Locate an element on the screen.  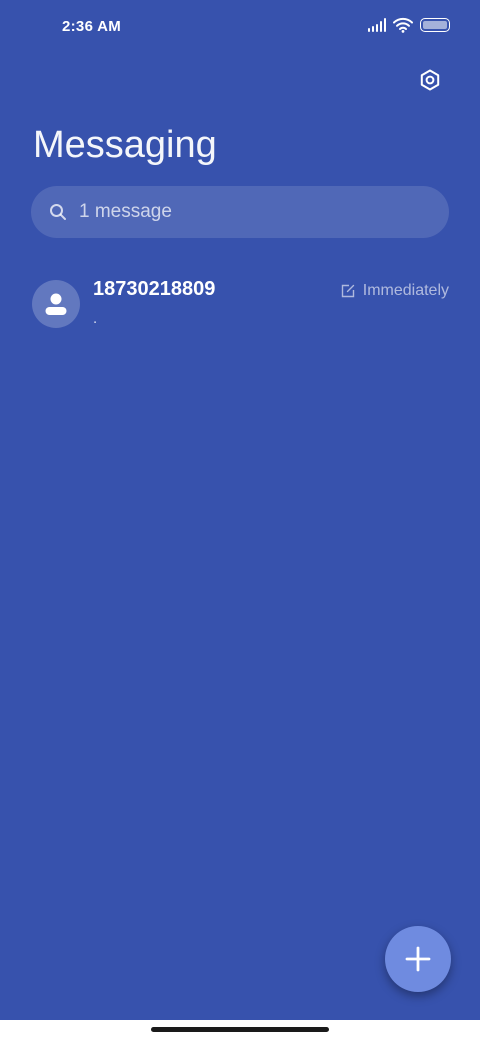
person-icon is located at coordinates (56, 304).